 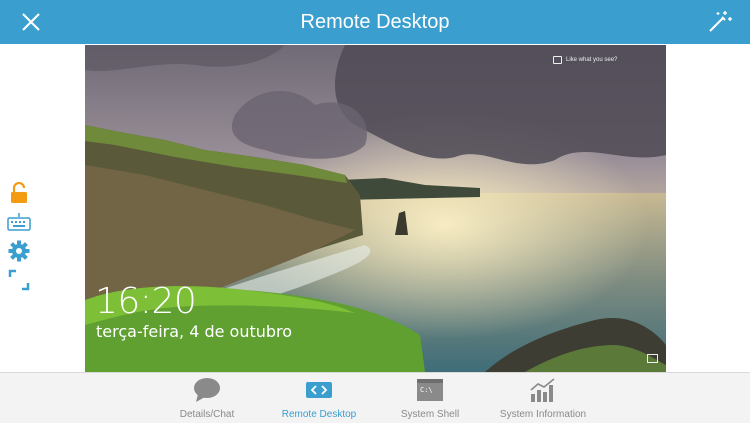 I want to click on fullscreen-icon, so click(x=19, y=280).